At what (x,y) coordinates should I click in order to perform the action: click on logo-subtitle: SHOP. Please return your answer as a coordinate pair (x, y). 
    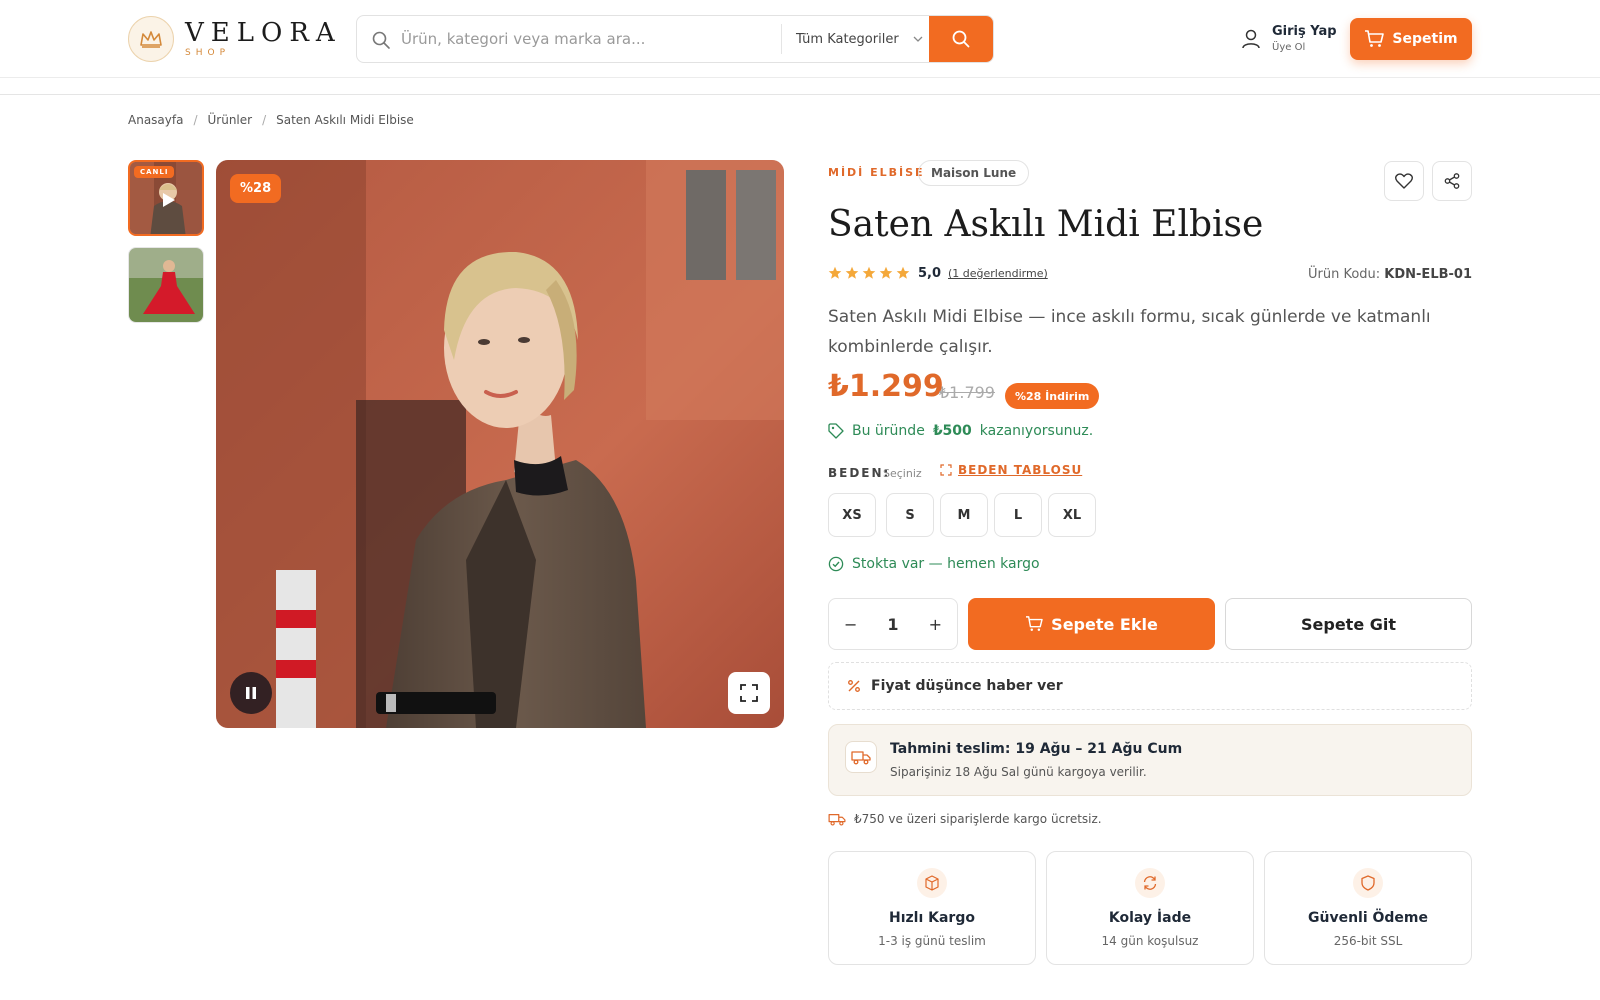
    Looking at the image, I should click on (207, 53).